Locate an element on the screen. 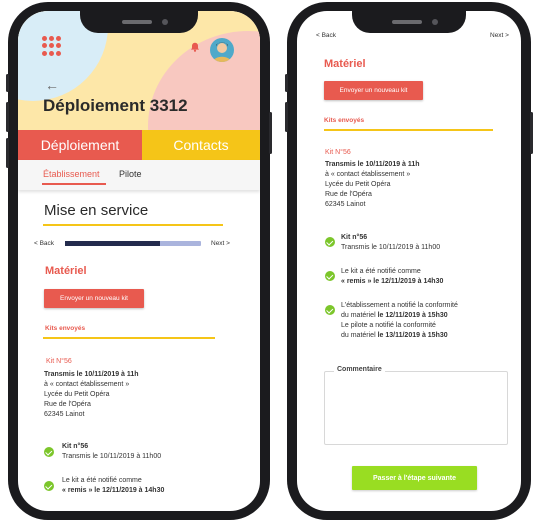 The image size is (539, 522). event-text: Le pilote a notifié la conformité is located at coordinates (388, 325).